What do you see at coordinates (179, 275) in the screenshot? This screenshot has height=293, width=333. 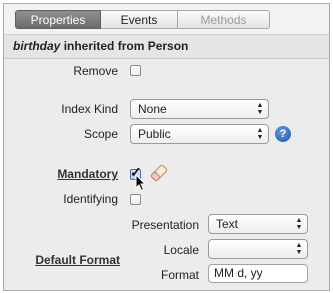 I see `format-label: Format` at bounding box center [179, 275].